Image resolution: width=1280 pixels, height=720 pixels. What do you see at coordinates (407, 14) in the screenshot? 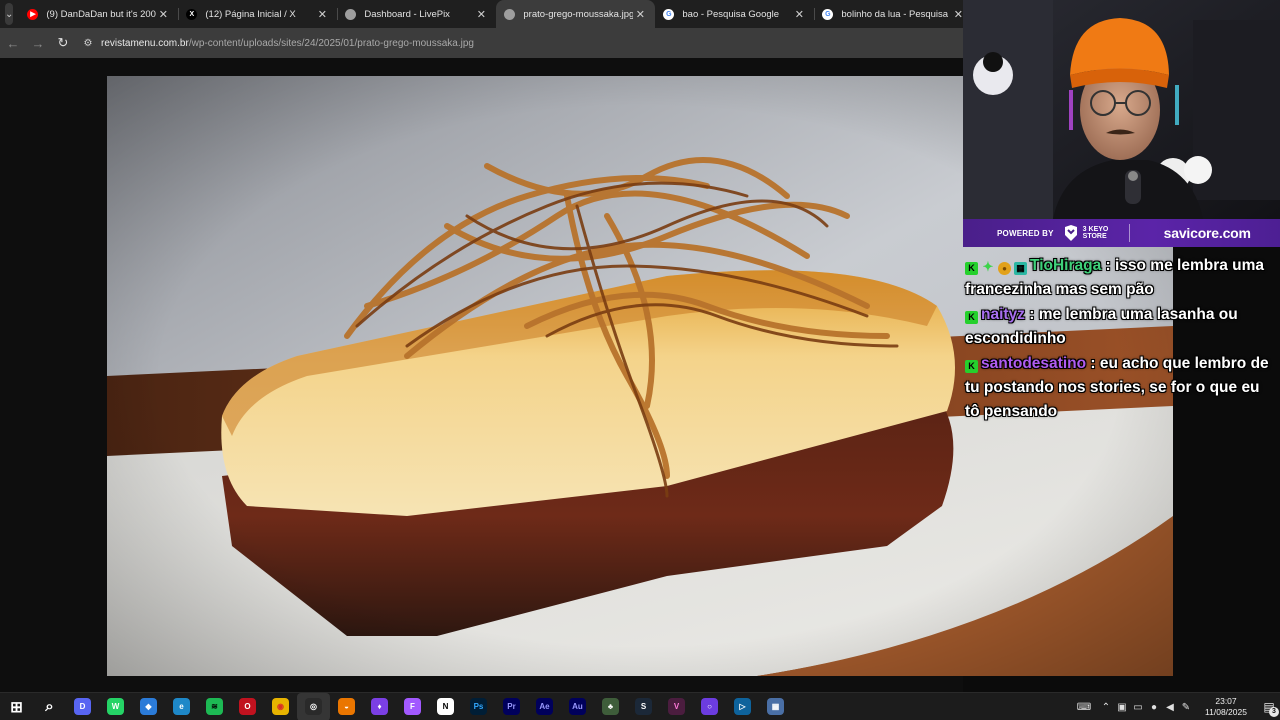
I see `tab-title: Dashboard - LivePix` at bounding box center [407, 14].